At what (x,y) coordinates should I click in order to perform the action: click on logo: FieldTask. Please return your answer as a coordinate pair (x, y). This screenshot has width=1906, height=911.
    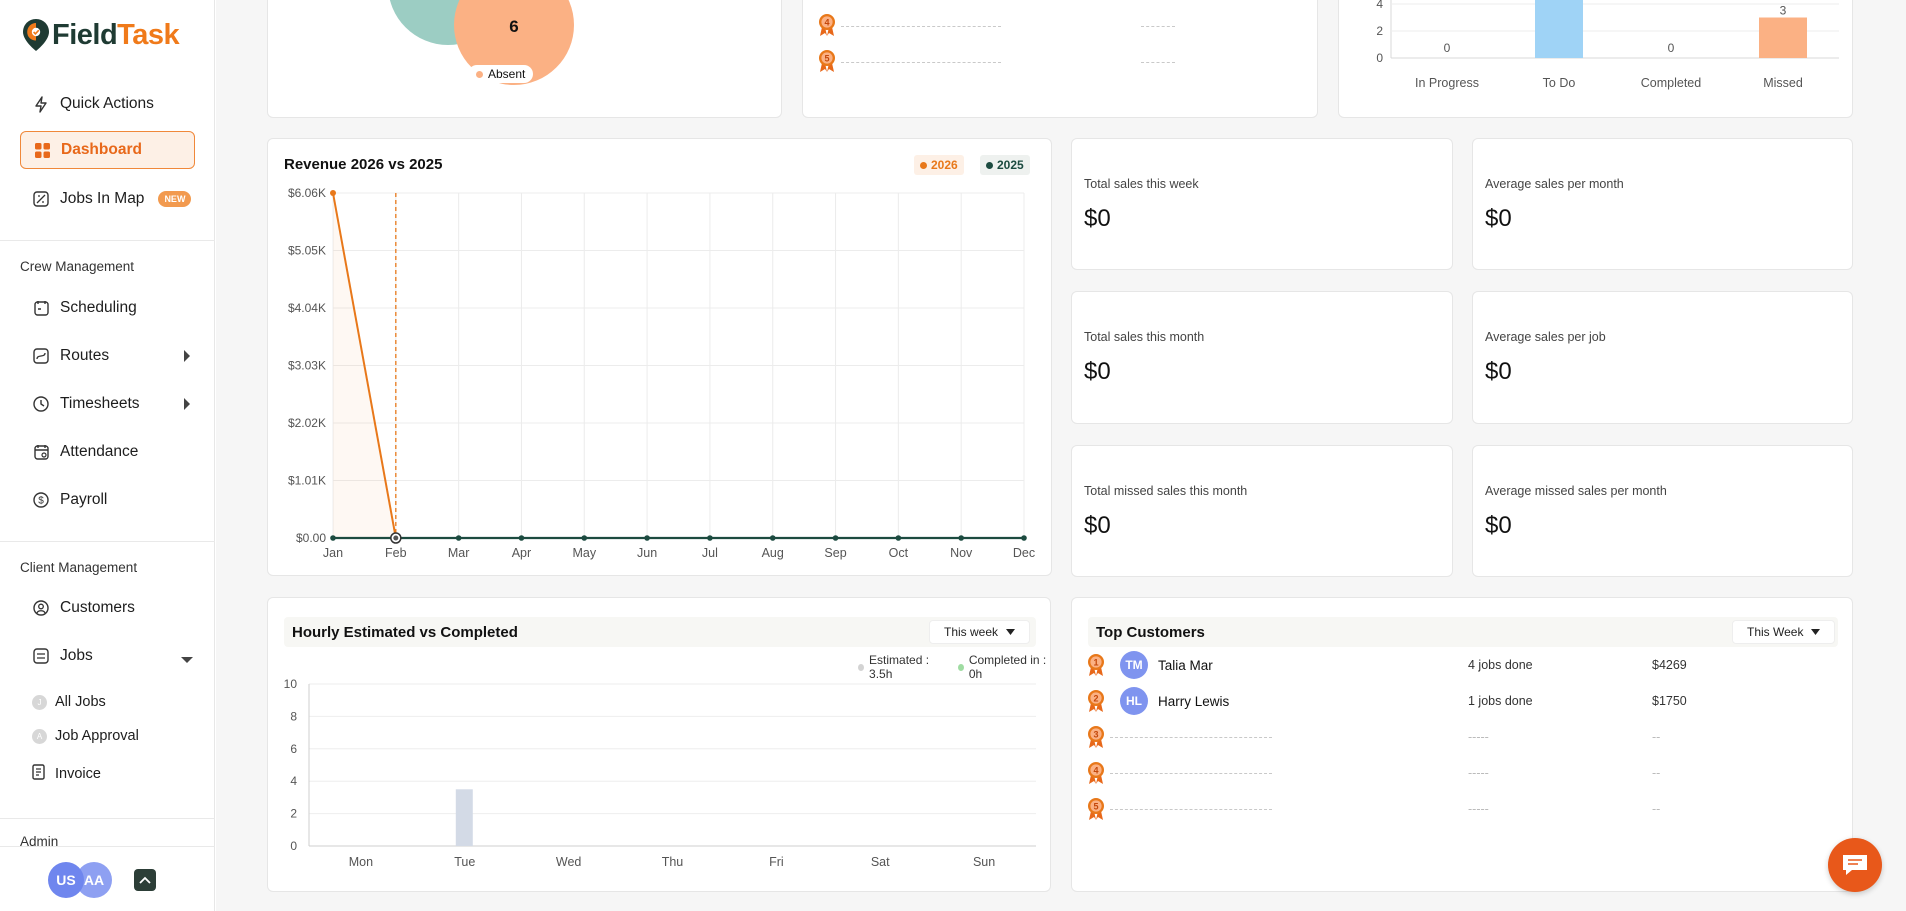
    Looking at the image, I should click on (101, 35).